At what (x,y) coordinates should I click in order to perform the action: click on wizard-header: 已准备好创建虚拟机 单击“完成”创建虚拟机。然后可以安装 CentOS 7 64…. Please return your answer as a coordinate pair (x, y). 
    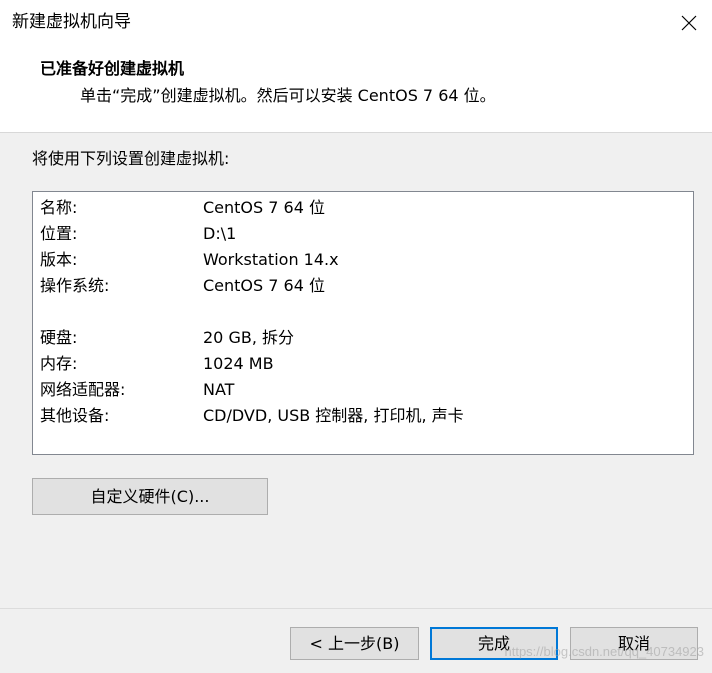
    Looking at the image, I should click on (356, 89).